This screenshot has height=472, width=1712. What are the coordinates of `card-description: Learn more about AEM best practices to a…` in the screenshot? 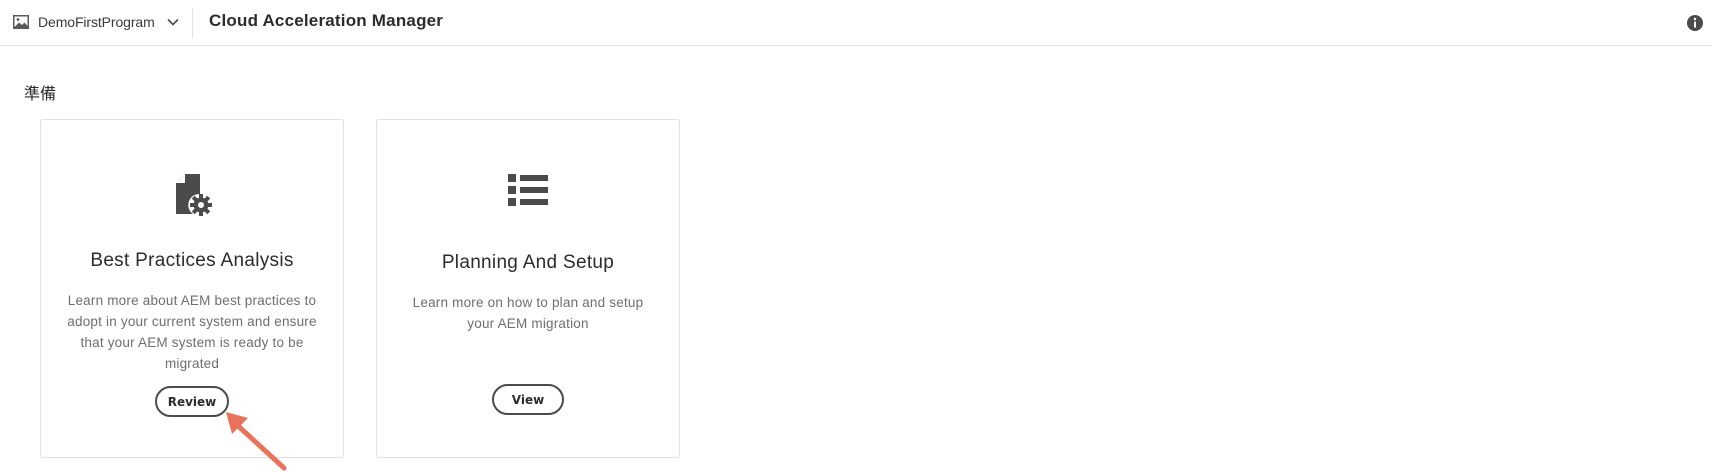 It's located at (192, 332).